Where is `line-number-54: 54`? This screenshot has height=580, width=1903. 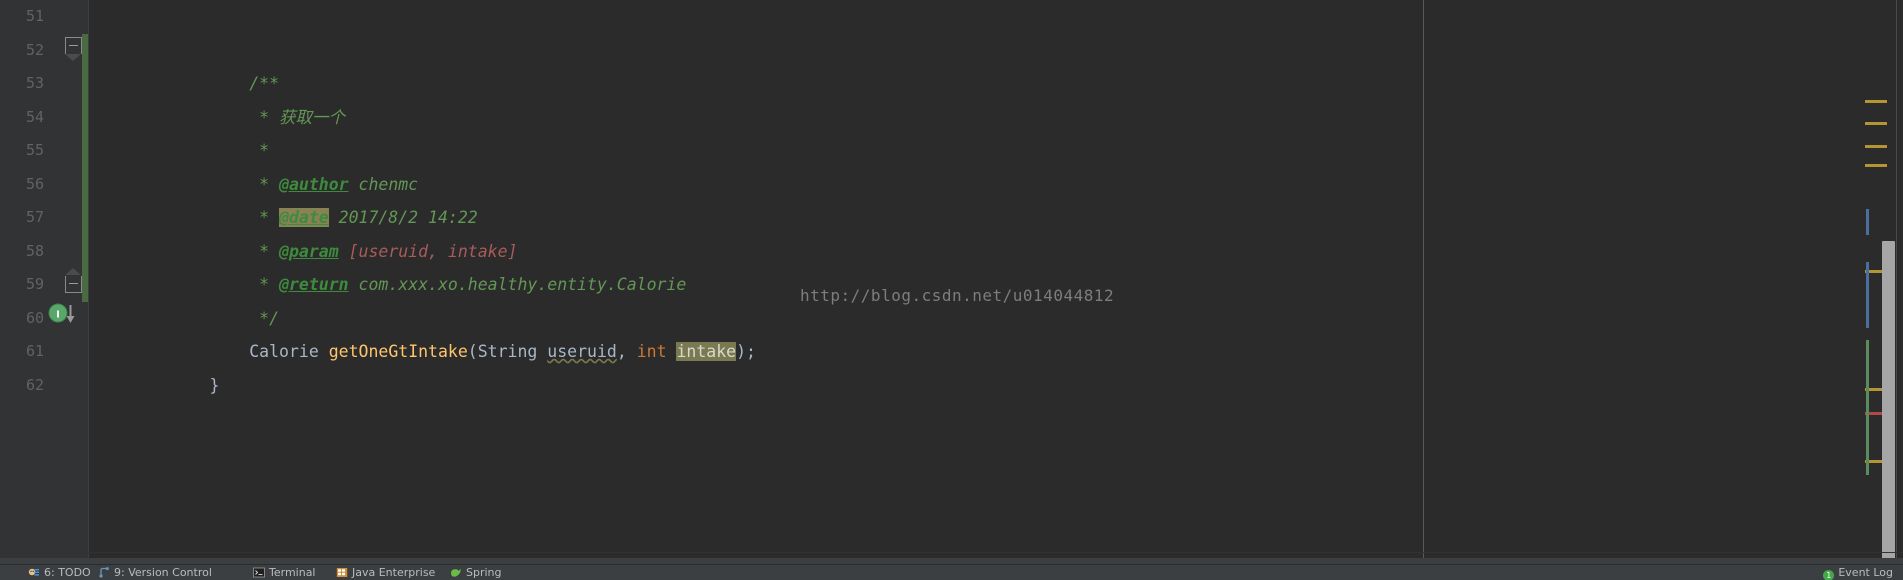 line-number-54: 54 is located at coordinates (34, 116).